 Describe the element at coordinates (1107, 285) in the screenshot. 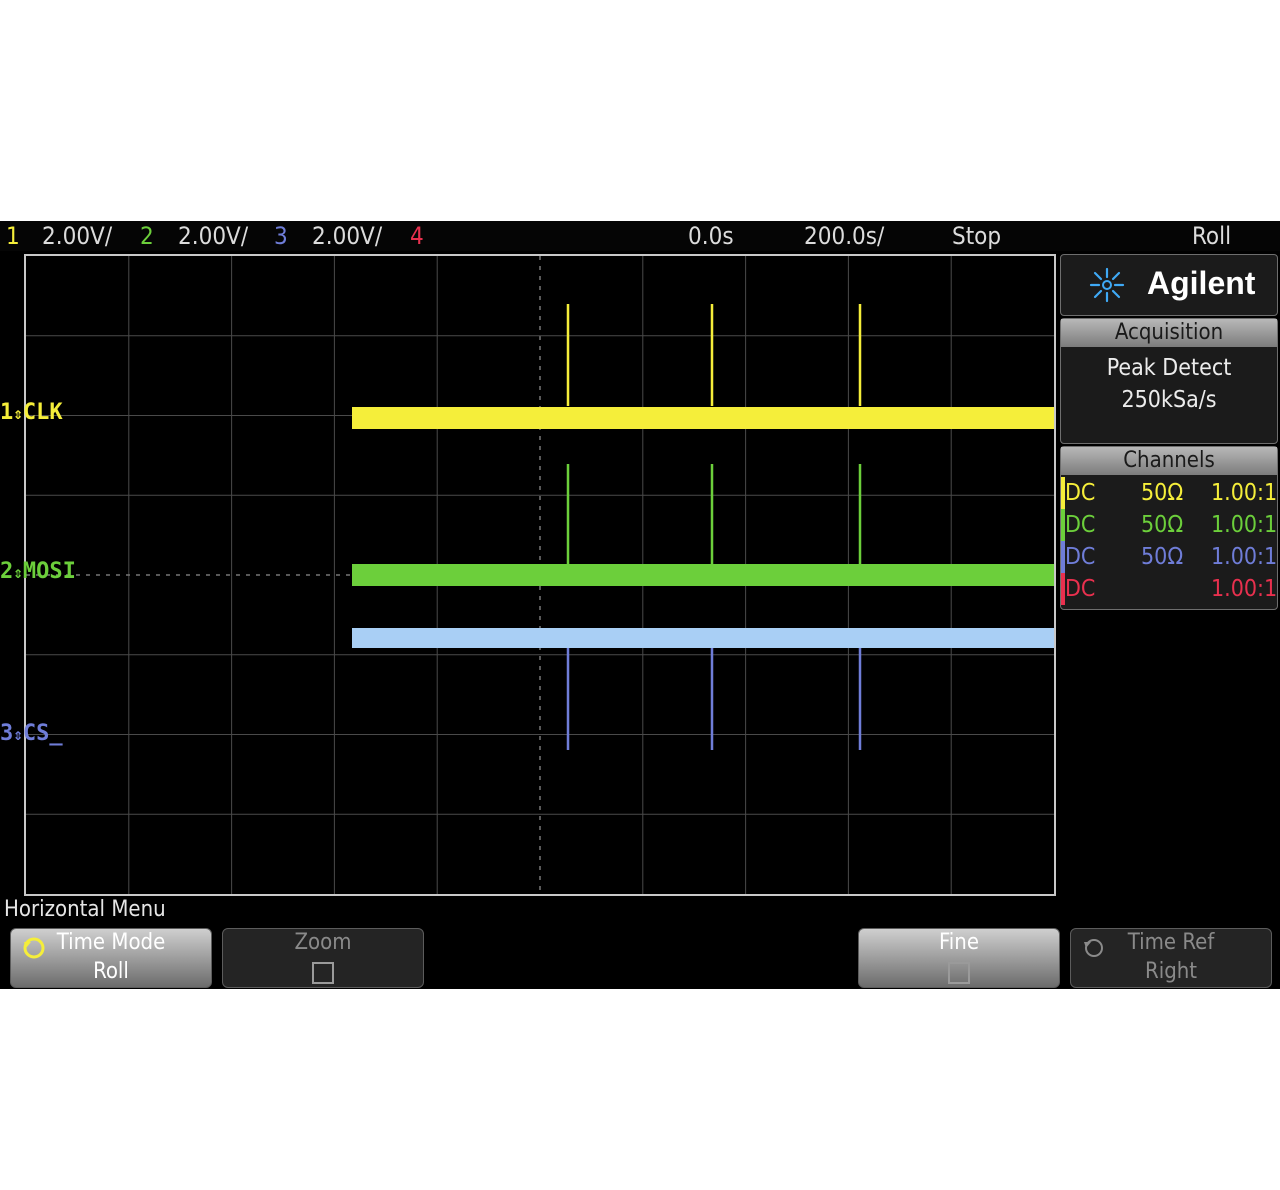

I see `agilent-spark-icon` at that location.